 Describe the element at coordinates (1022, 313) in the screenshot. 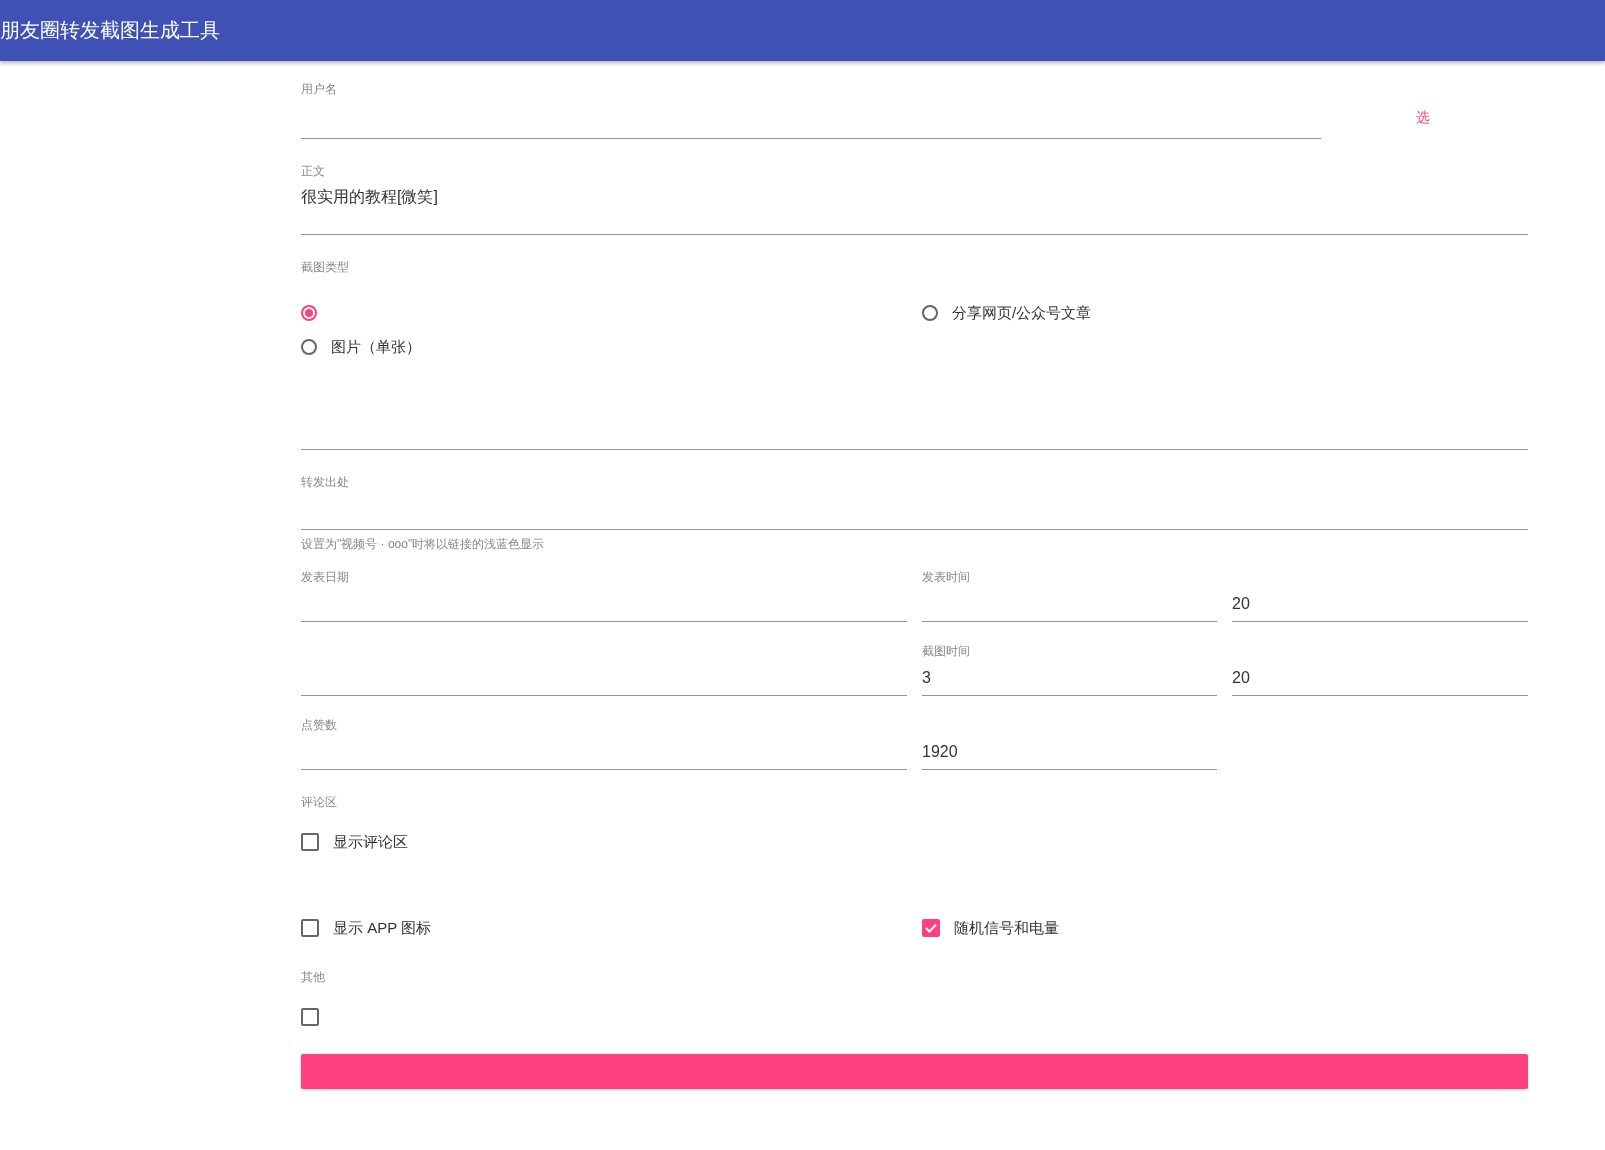

I see `option-label: 分享网页/公众号文章` at that location.